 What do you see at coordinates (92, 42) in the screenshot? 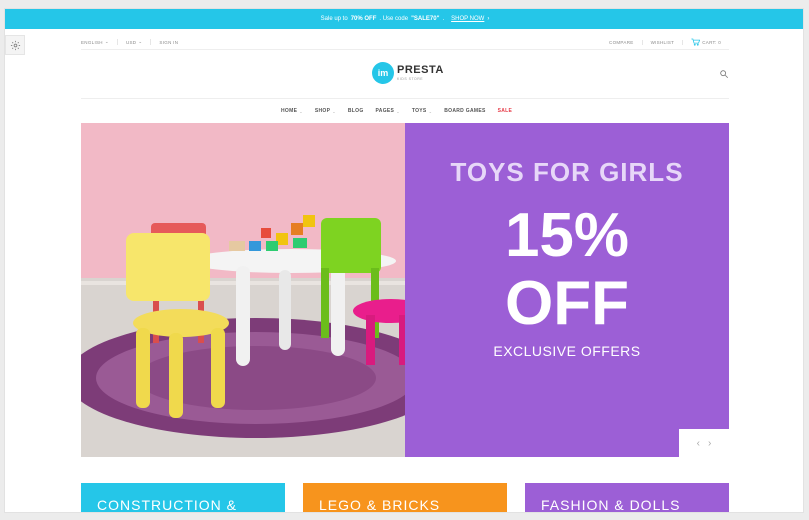
I see `language-label: ENGLISH` at bounding box center [92, 42].